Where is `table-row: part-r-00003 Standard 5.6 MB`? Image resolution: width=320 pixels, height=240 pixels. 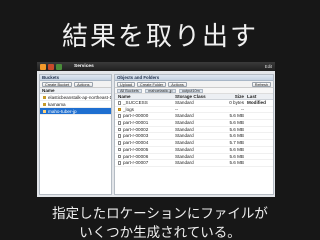
table-row: part-r-00003 Standard 5.6 MB is located at coordinates (194, 137).